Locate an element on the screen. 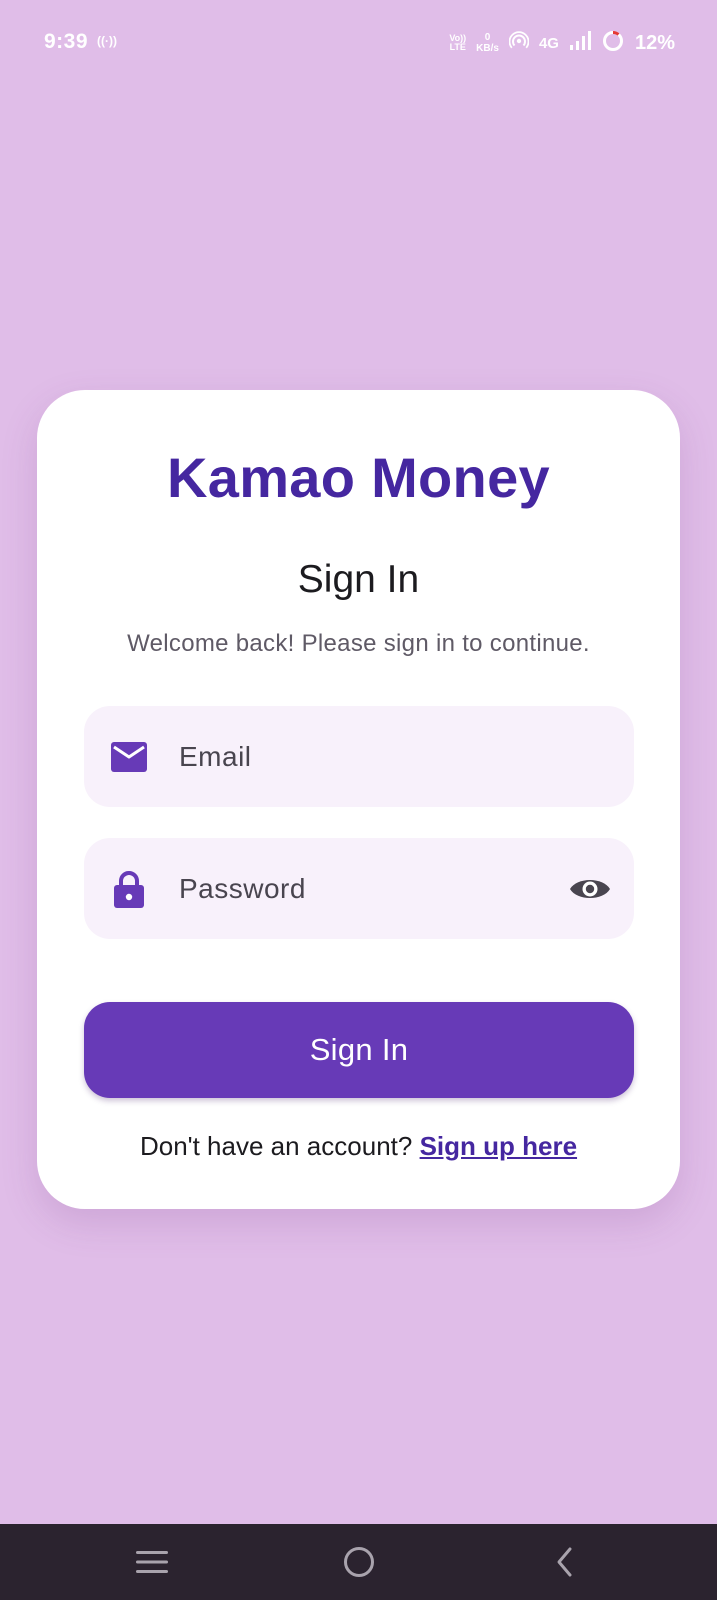 This screenshot has height=1600, width=717. battery-icon is located at coordinates (613, 43).